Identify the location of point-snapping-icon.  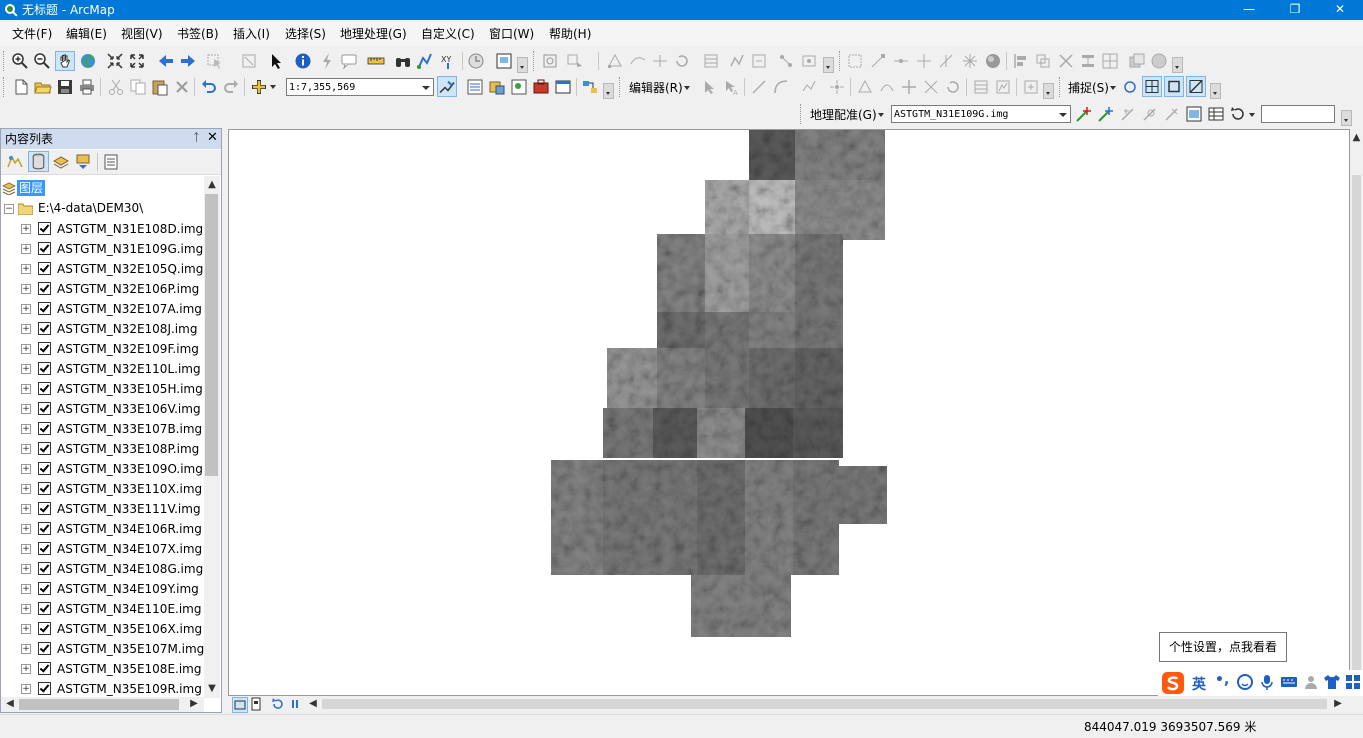
(1130, 87).